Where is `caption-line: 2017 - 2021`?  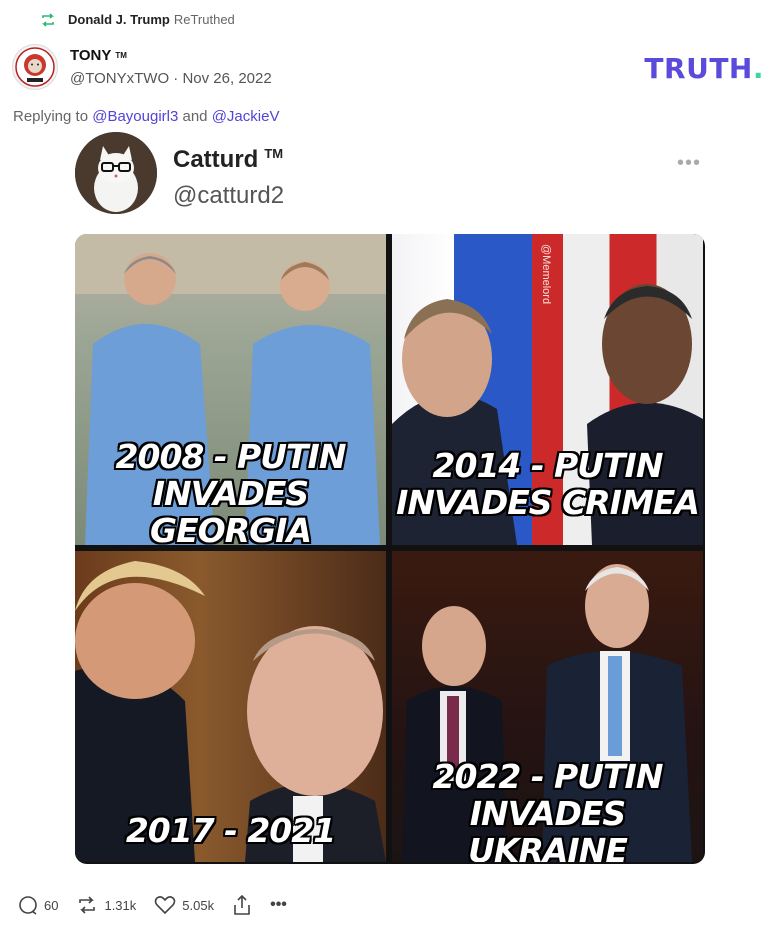 caption-line: 2017 - 2021 is located at coordinates (230, 830).